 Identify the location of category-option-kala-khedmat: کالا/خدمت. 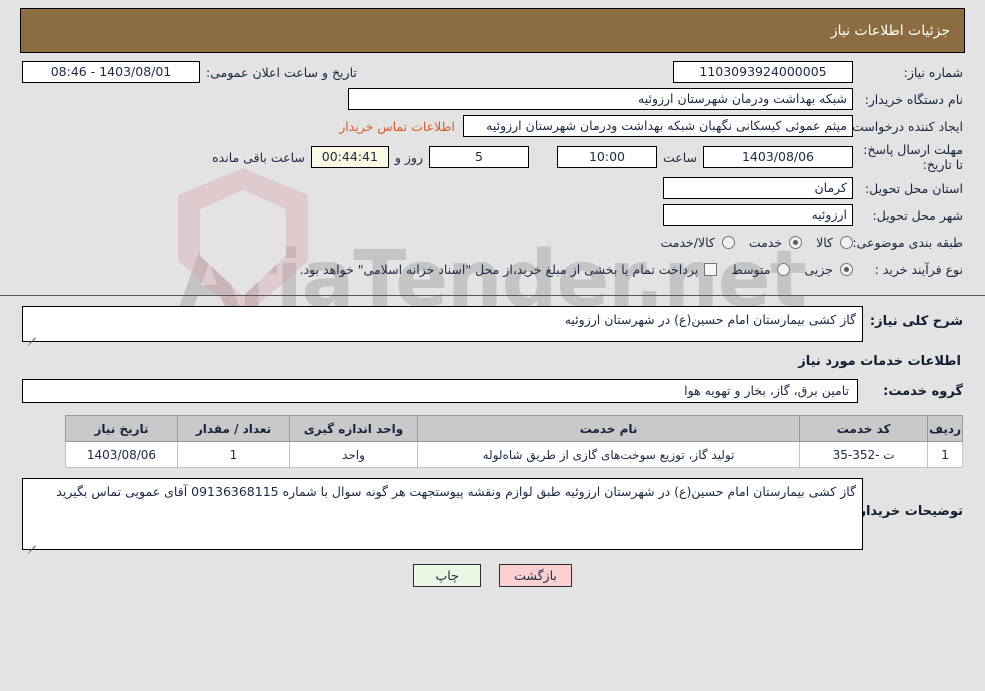
(687, 242).